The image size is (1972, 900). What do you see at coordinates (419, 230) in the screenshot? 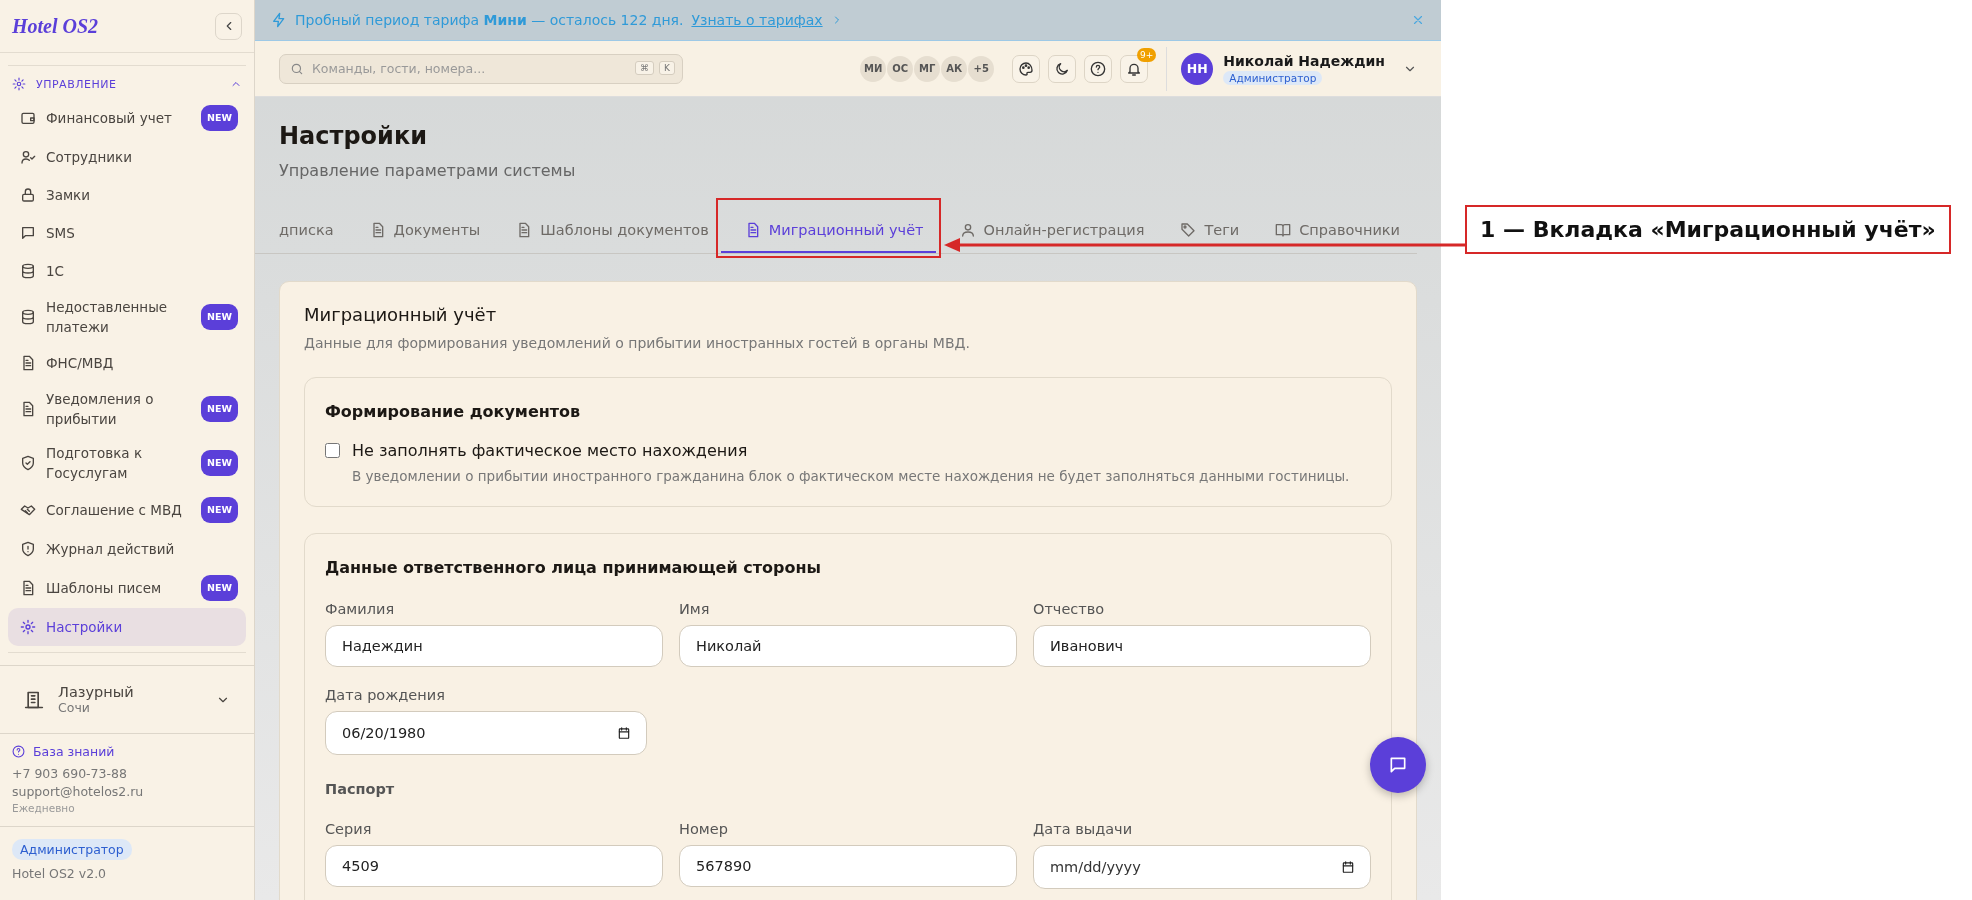
I see `tab: Документы` at bounding box center [419, 230].